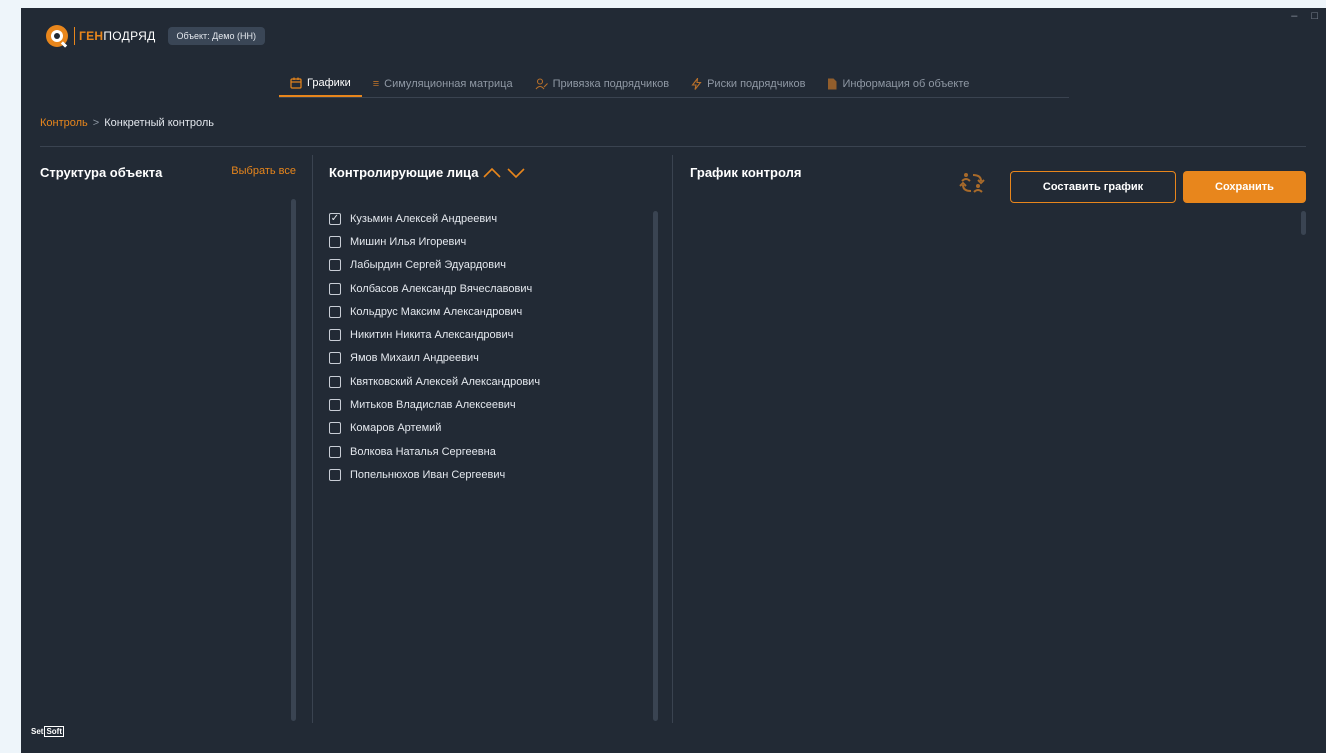 Image resolution: width=1326 pixels, height=753 pixels. I want to click on breadcrumb-parent: Контроль, so click(64, 123).